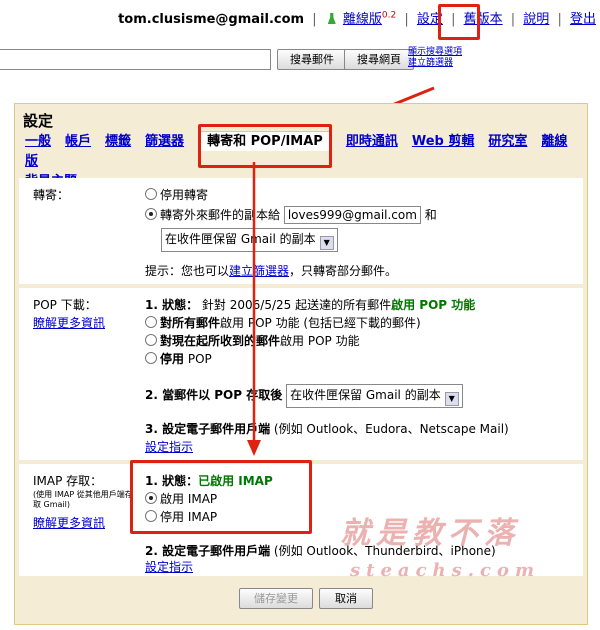  Describe the element at coordinates (389, 15) in the screenshot. I see `offline-version: 0.2` at that location.